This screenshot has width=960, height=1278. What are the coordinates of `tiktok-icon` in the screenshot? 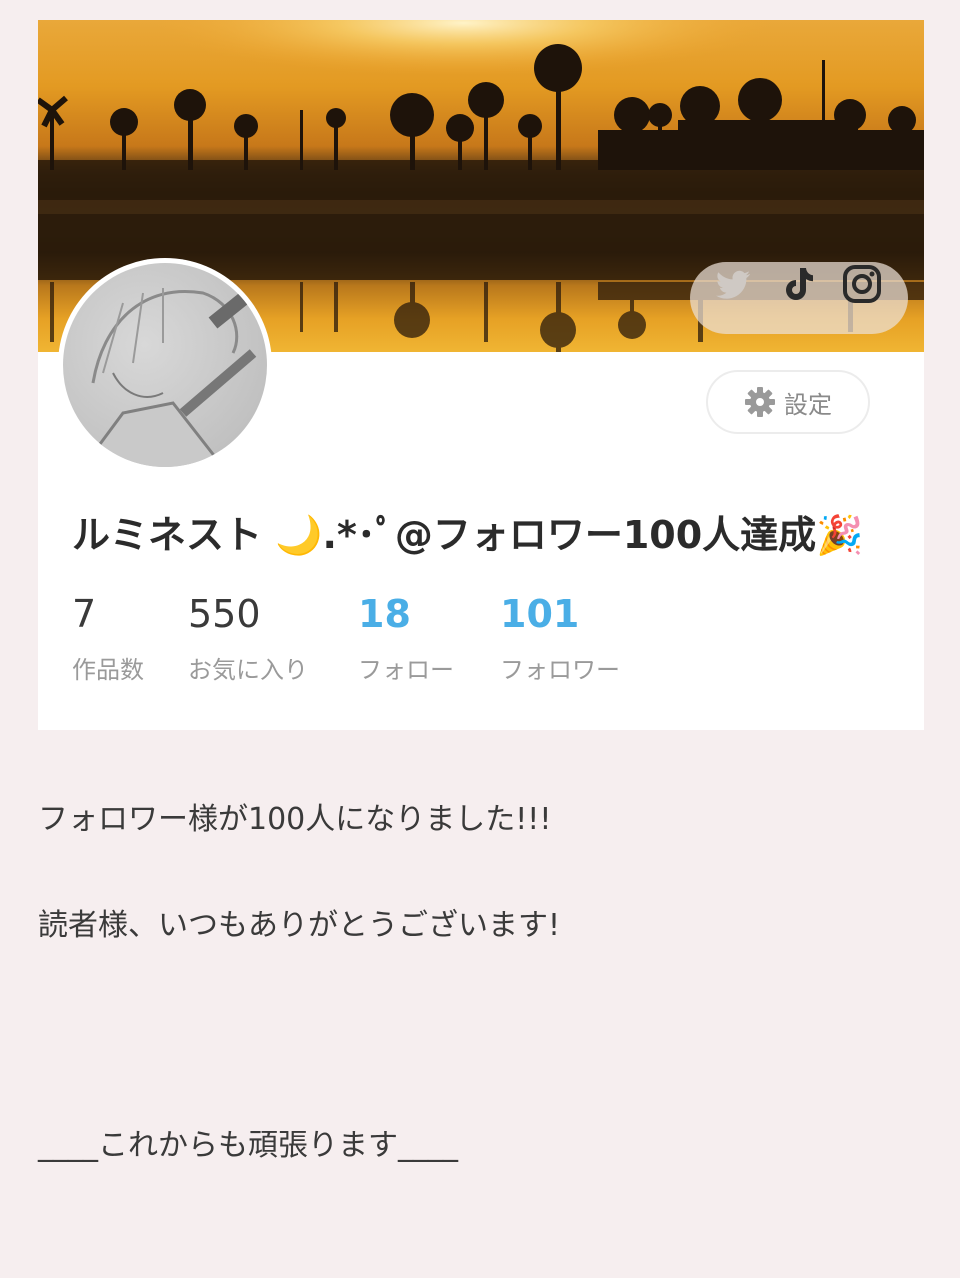 It's located at (798, 284).